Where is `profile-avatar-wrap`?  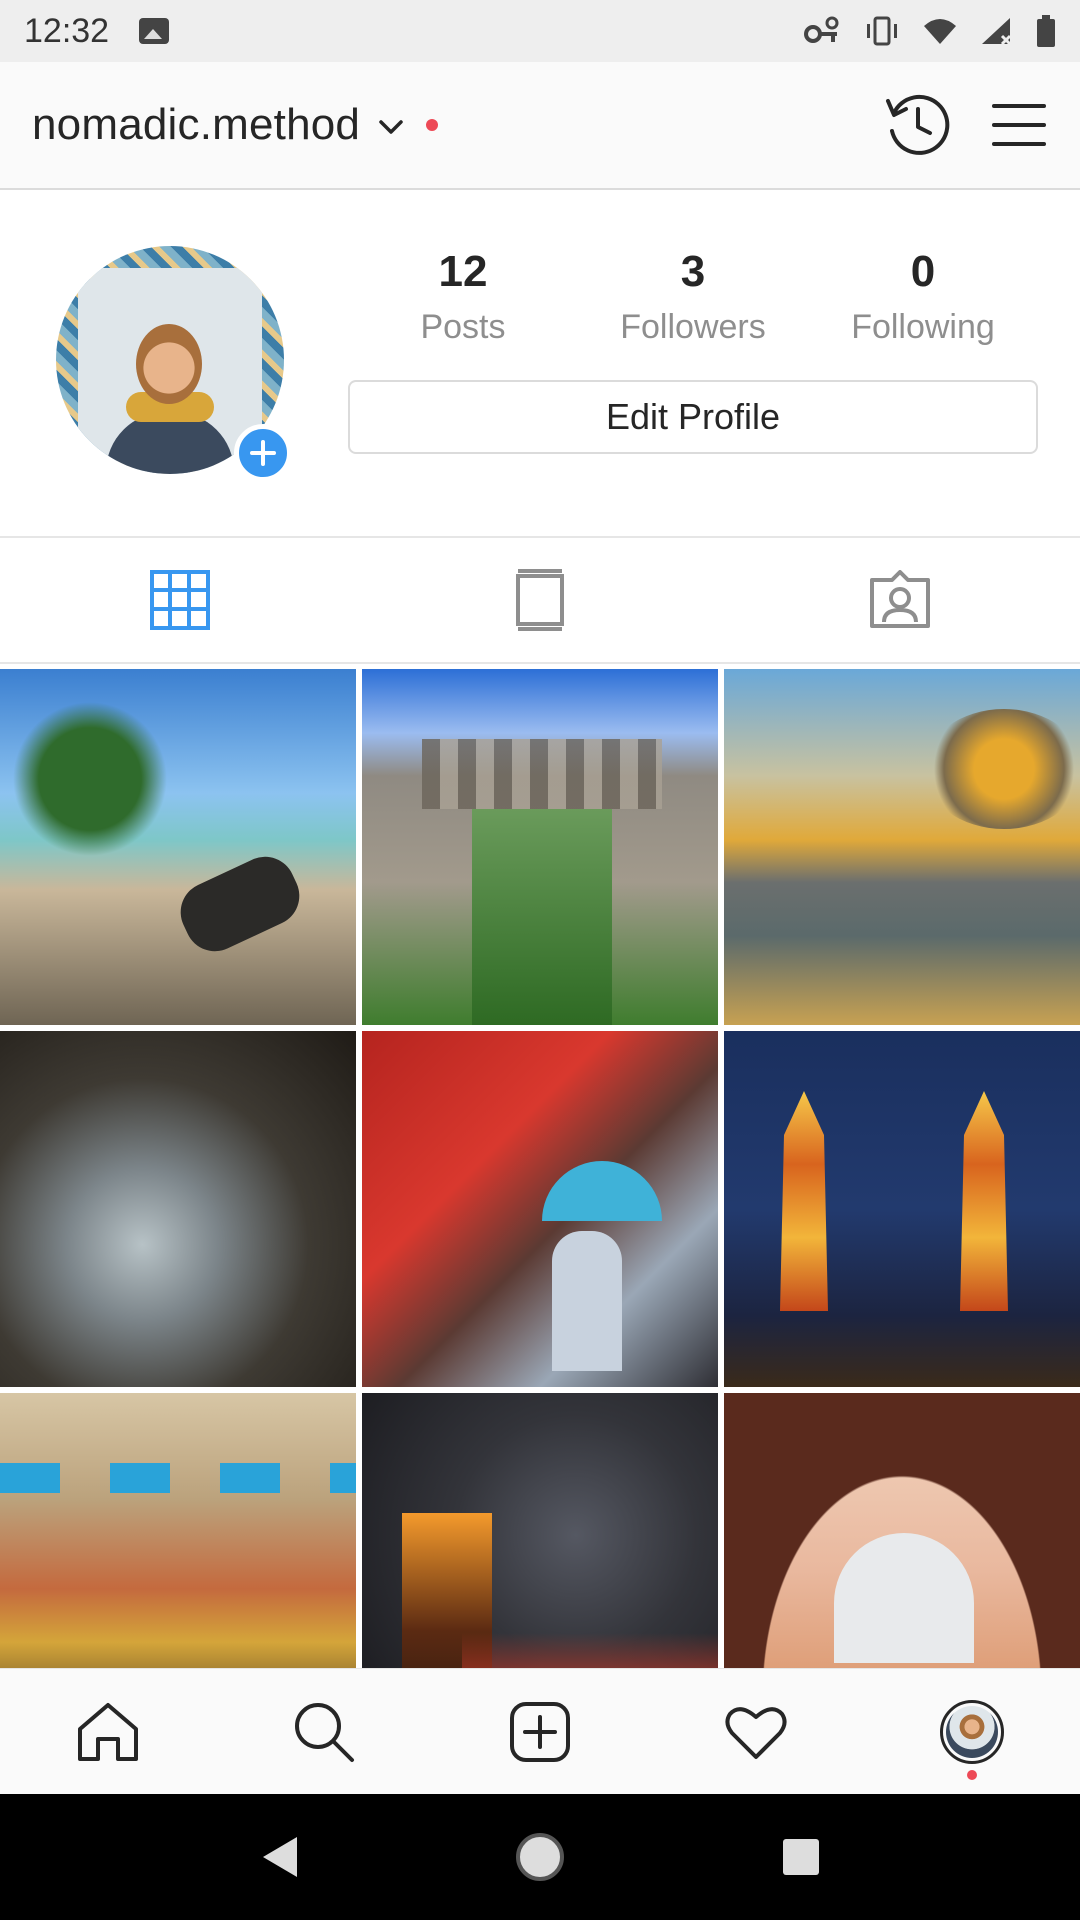
profile-avatar-wrap is located at coordinates (174, 364).